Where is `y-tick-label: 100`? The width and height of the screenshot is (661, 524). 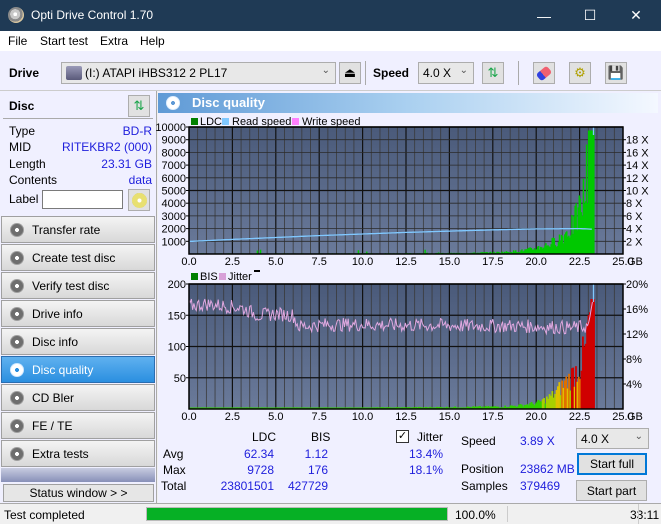
y-tick-label: 100 is located at coordinates (177, 348).